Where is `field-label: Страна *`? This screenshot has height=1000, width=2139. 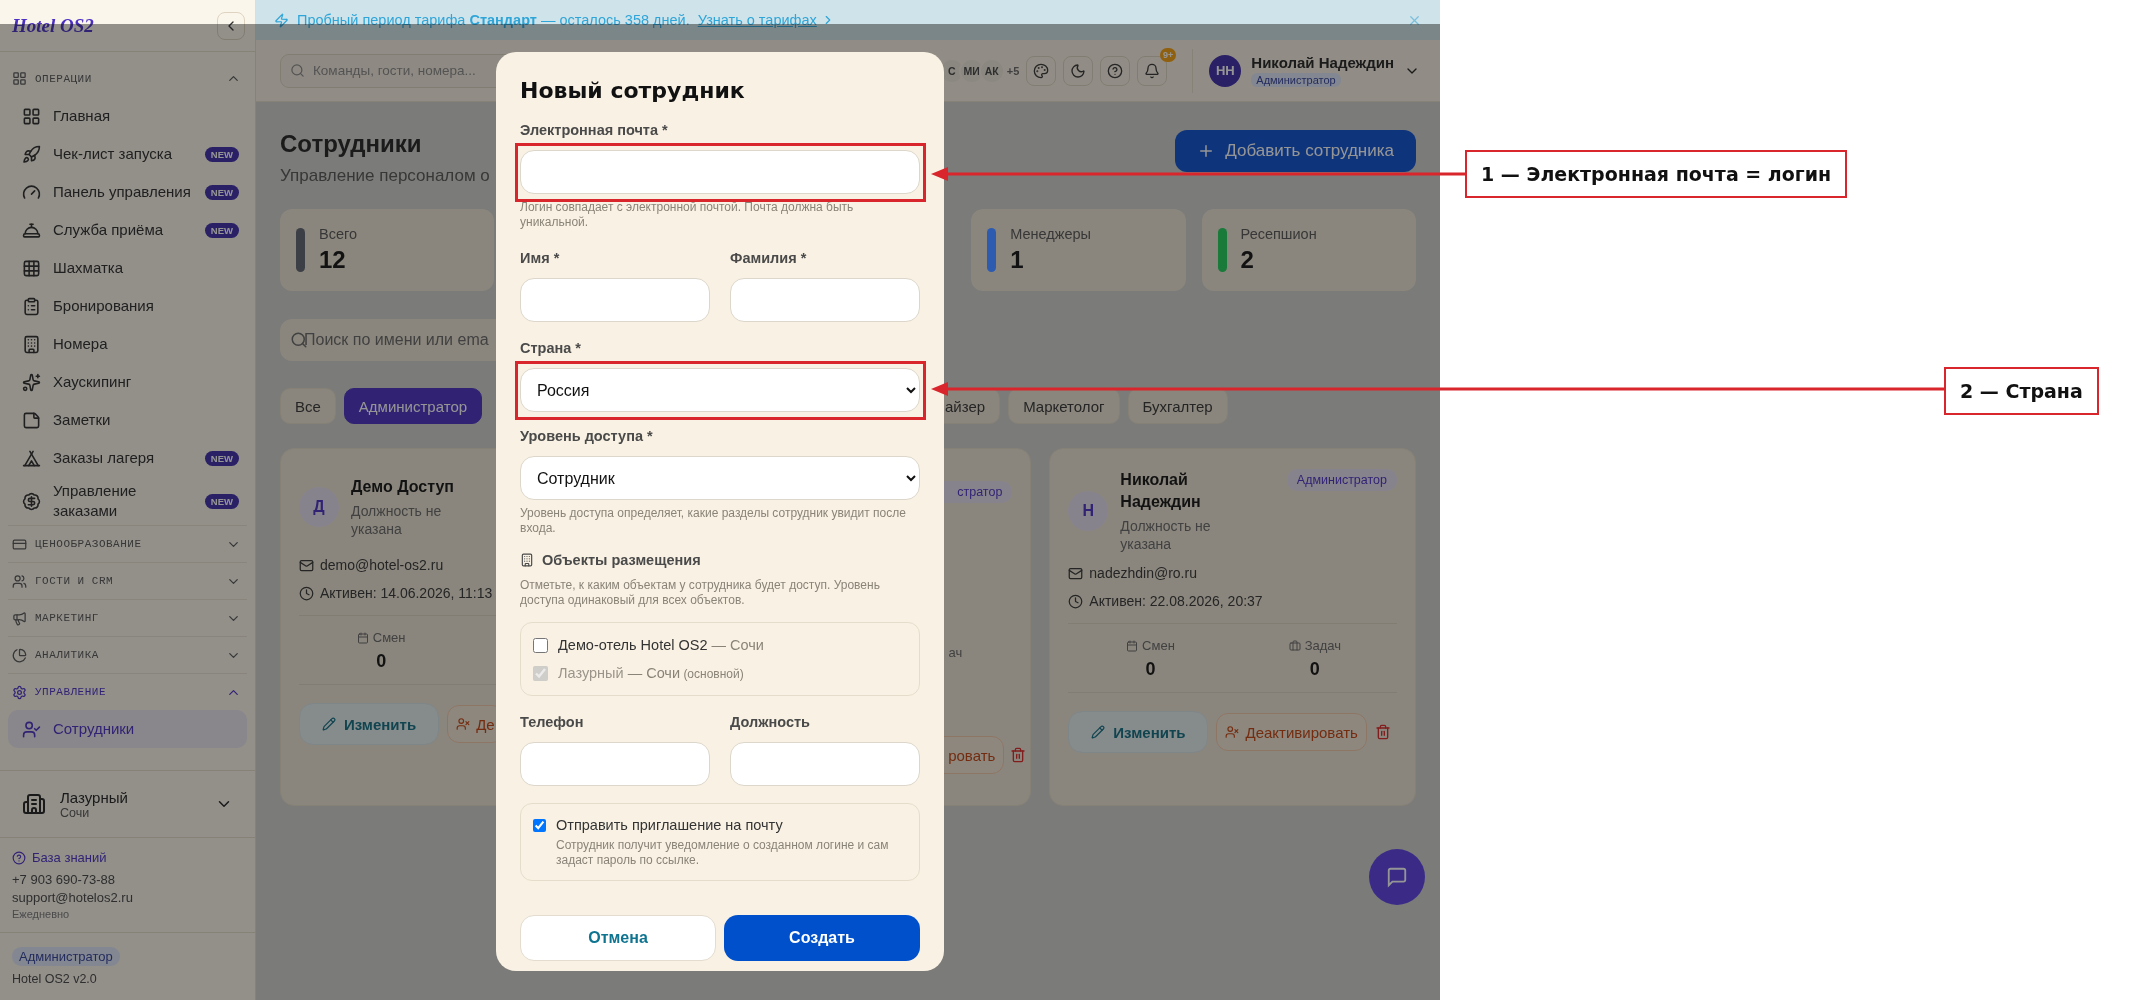
field-label: Страна * is located at coordinates (551, 348).